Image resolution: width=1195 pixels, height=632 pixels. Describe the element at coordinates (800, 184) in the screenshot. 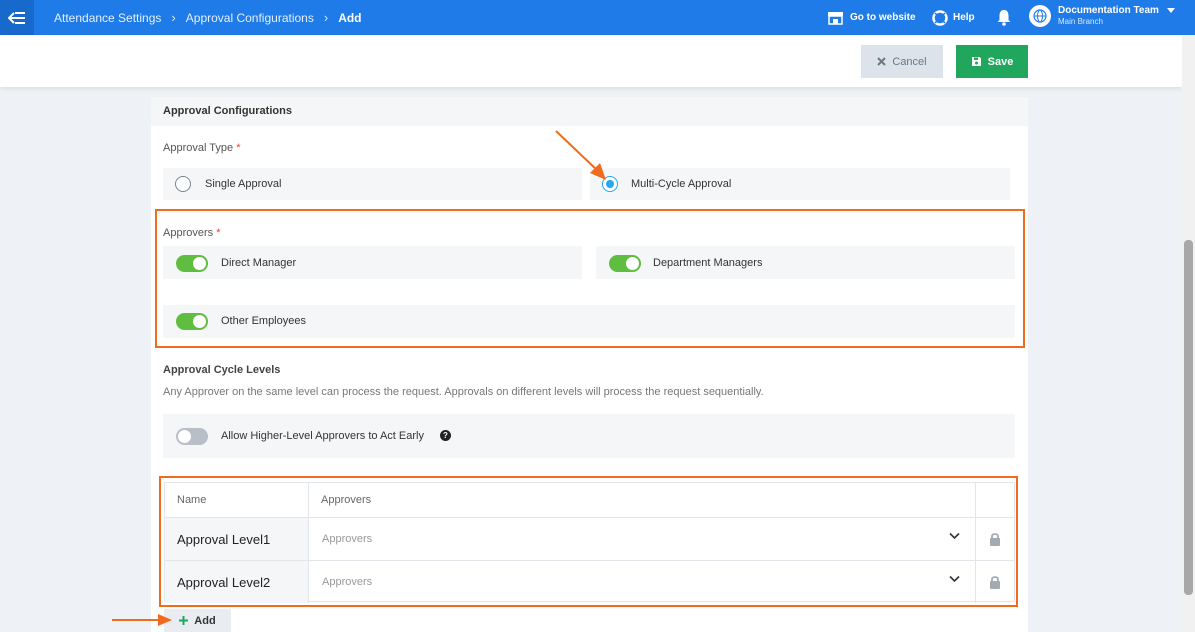

I see `multi-cycle-approval-option: Multi-Cycle Approval` at that location.